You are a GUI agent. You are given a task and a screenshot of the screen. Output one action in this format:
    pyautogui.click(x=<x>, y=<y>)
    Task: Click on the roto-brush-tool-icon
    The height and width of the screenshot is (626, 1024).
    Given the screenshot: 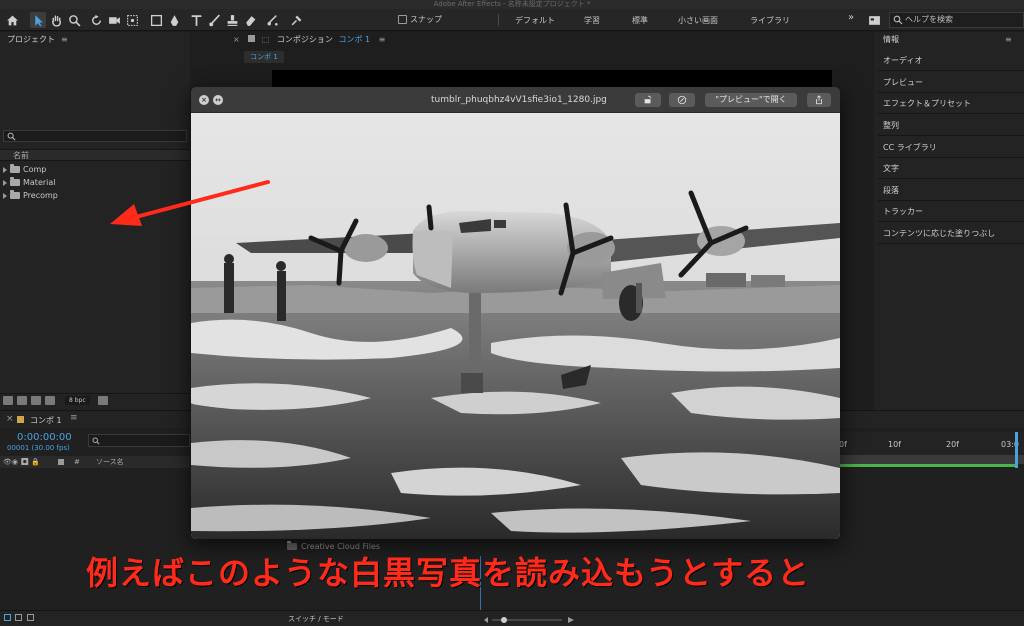 What is the action you would take?
    pyautogui.click(x=272, y=20)
    